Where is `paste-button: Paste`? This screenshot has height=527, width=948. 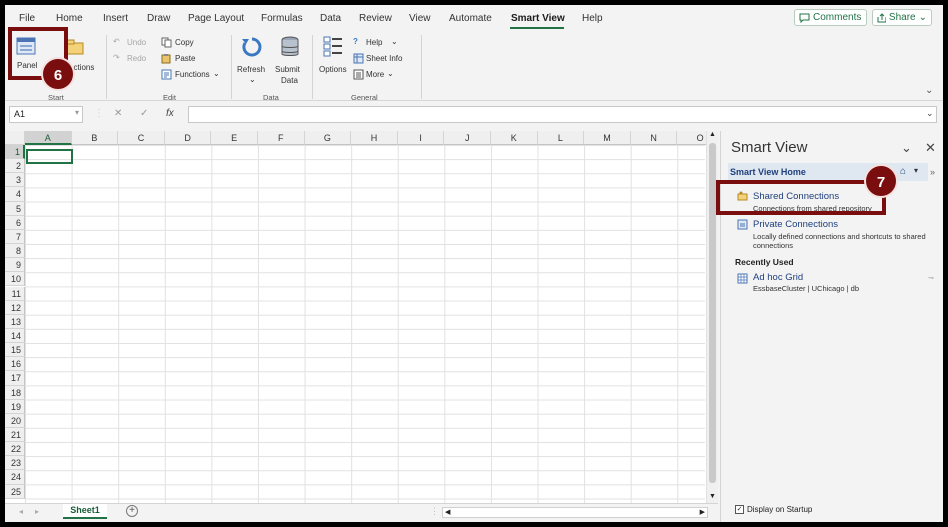
paste-button: Paste is located at coordinates (186, 59).